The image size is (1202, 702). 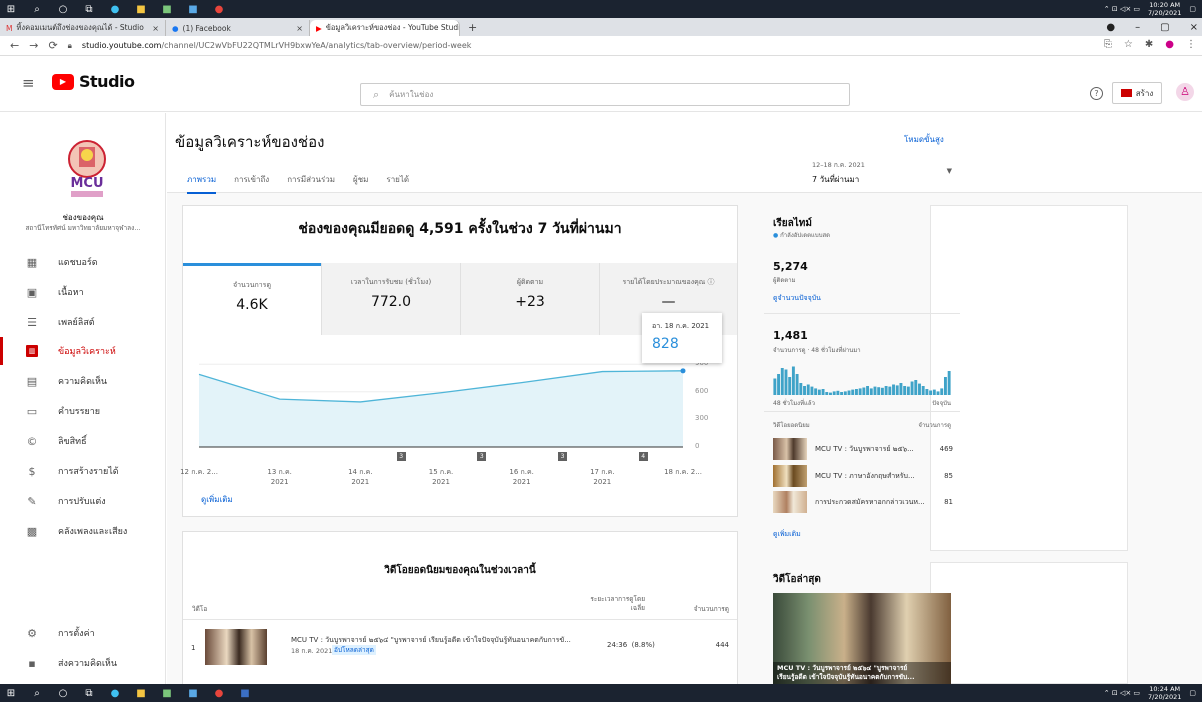 What do you see at coordinates (202, 183) in the screenshot?
I see `tab-overview: ภาพรวม` at bounding box center [202, 183].